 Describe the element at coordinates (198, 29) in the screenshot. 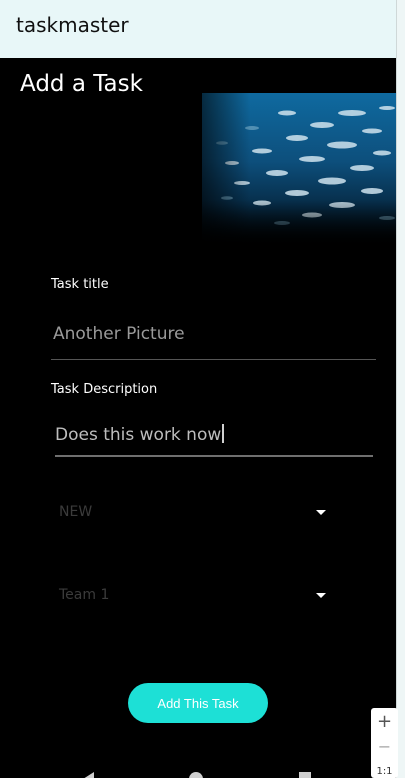

I see `app-bar: taskmaster` at that location.